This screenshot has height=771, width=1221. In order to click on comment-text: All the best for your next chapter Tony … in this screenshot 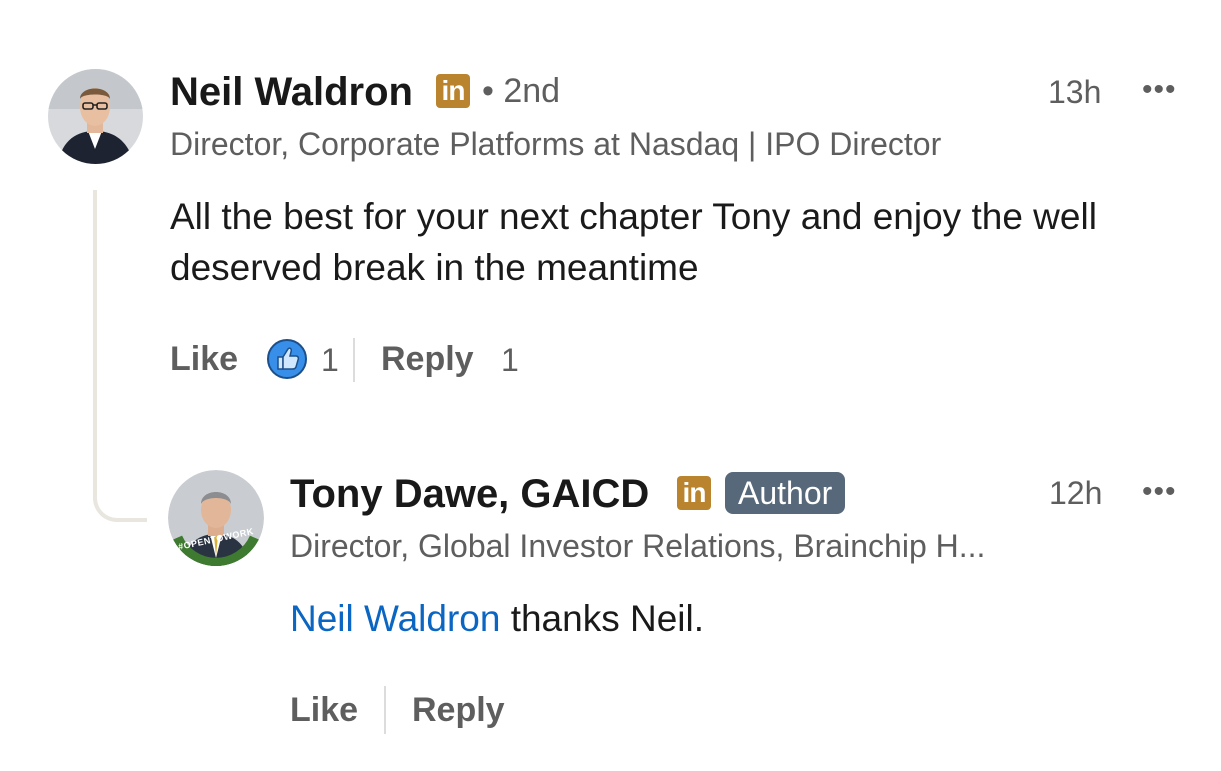, I will do `click(633, 242)`.